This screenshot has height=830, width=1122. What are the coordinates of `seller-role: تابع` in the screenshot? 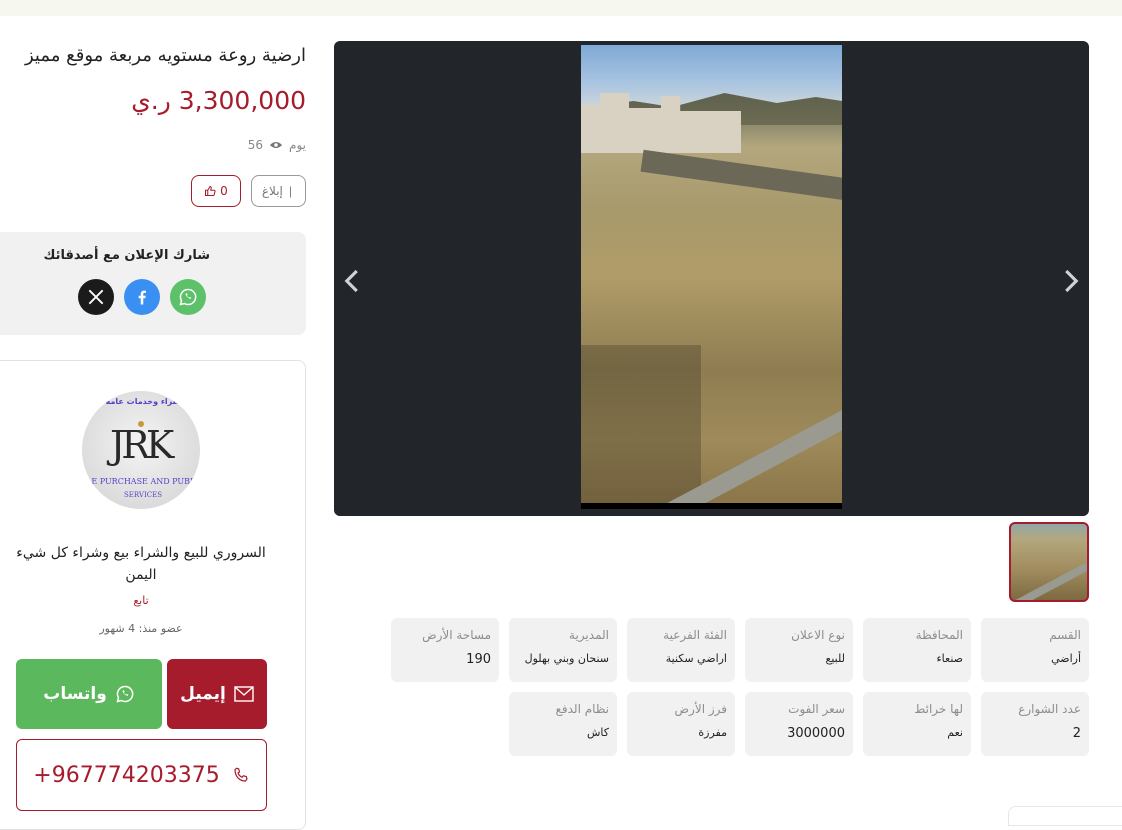 It's located at (141, 600).